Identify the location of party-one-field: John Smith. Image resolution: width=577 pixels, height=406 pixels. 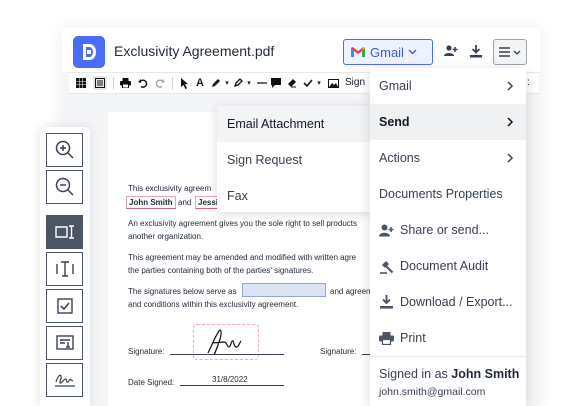
(151, 202).